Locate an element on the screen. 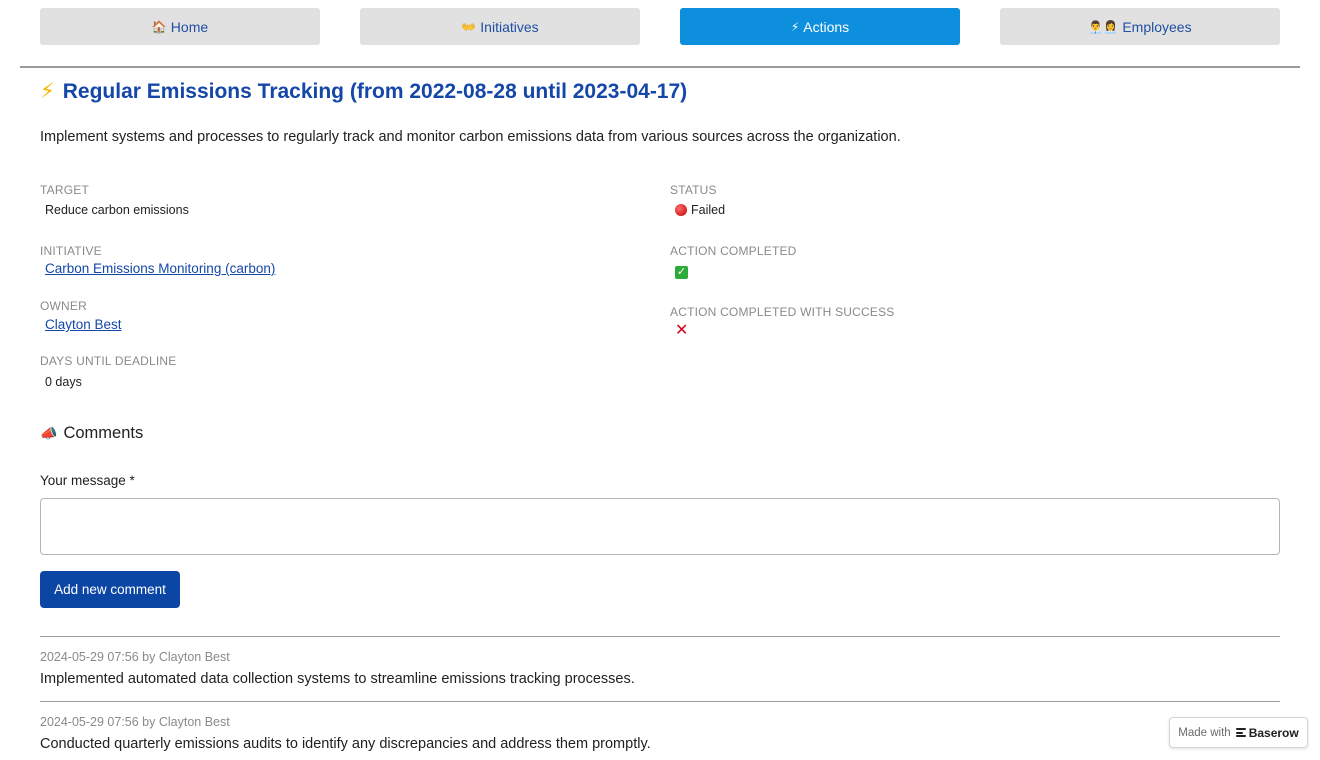  megaphone-icon: 📣 is located at coordinates (49, 433).